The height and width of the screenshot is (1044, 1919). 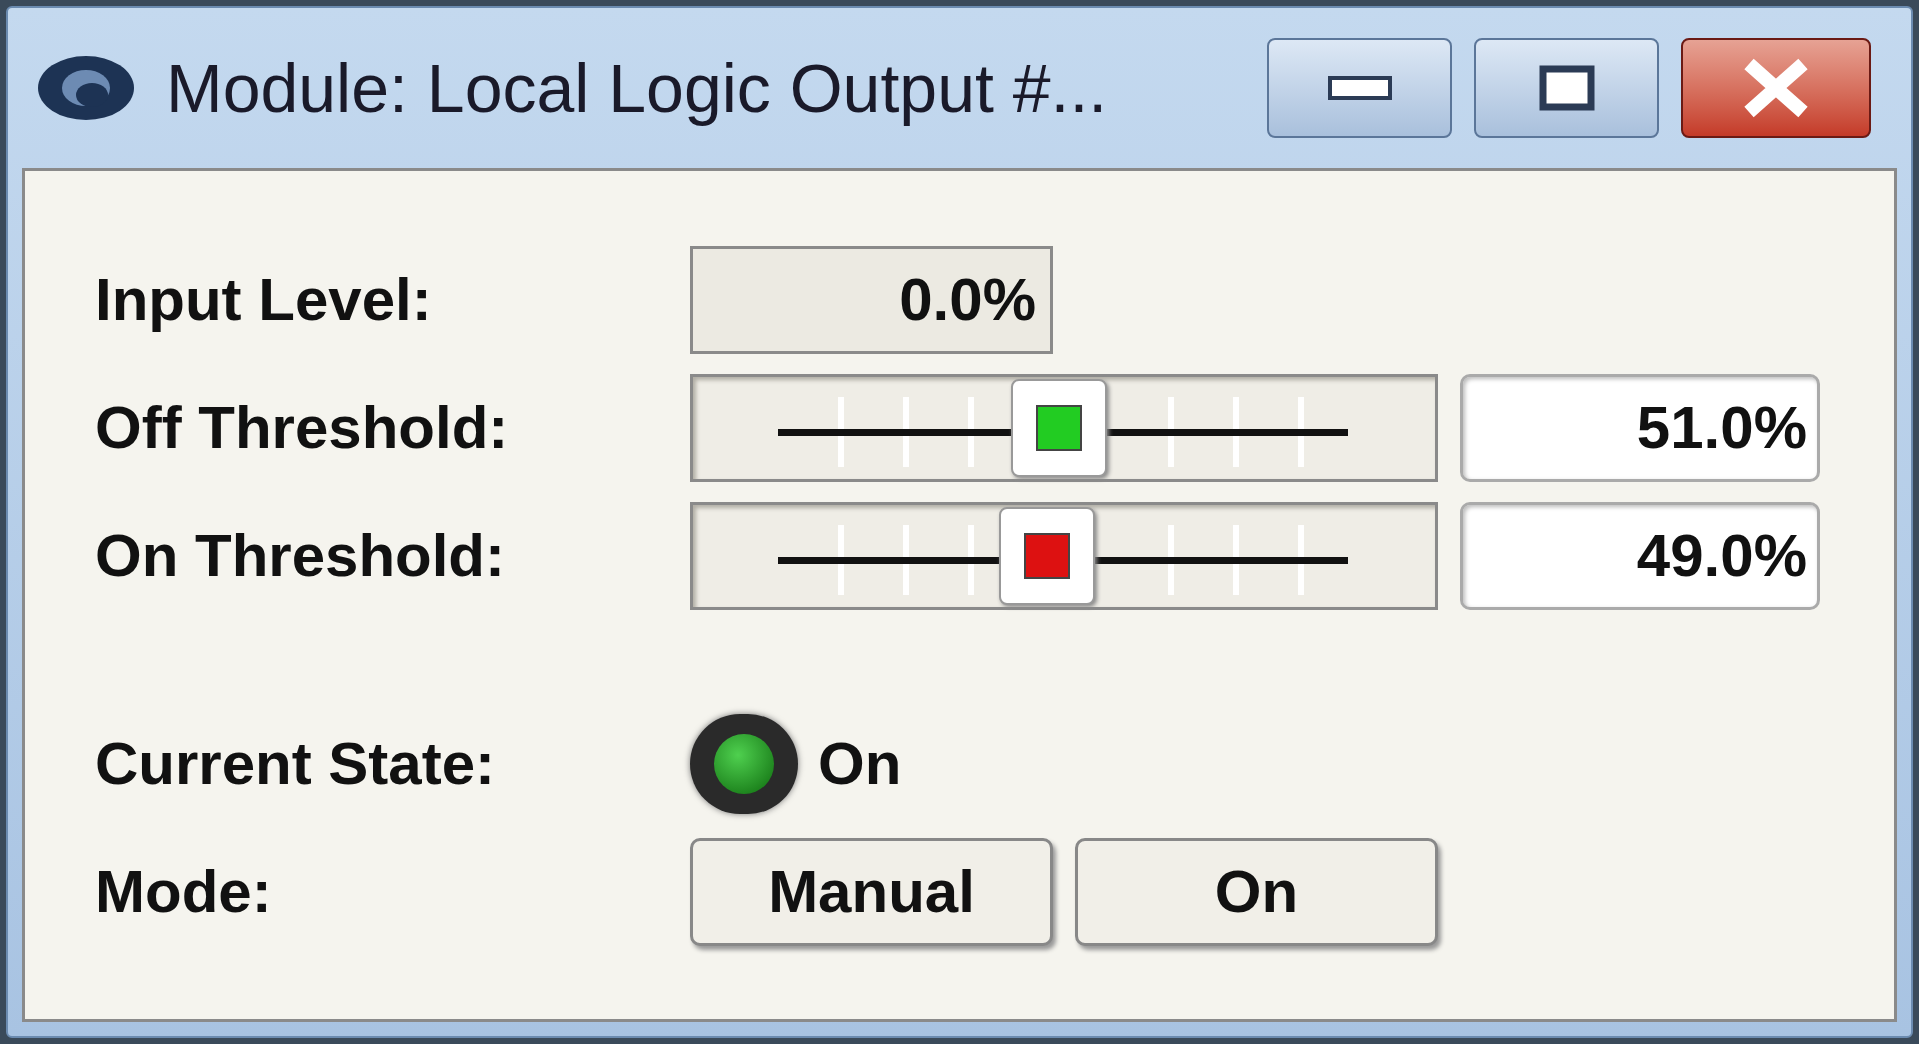 What do you see at coordinates (296, 764) in the screenshot?
I see `current-state-label: Current State:` at bounding box center [296, 764].